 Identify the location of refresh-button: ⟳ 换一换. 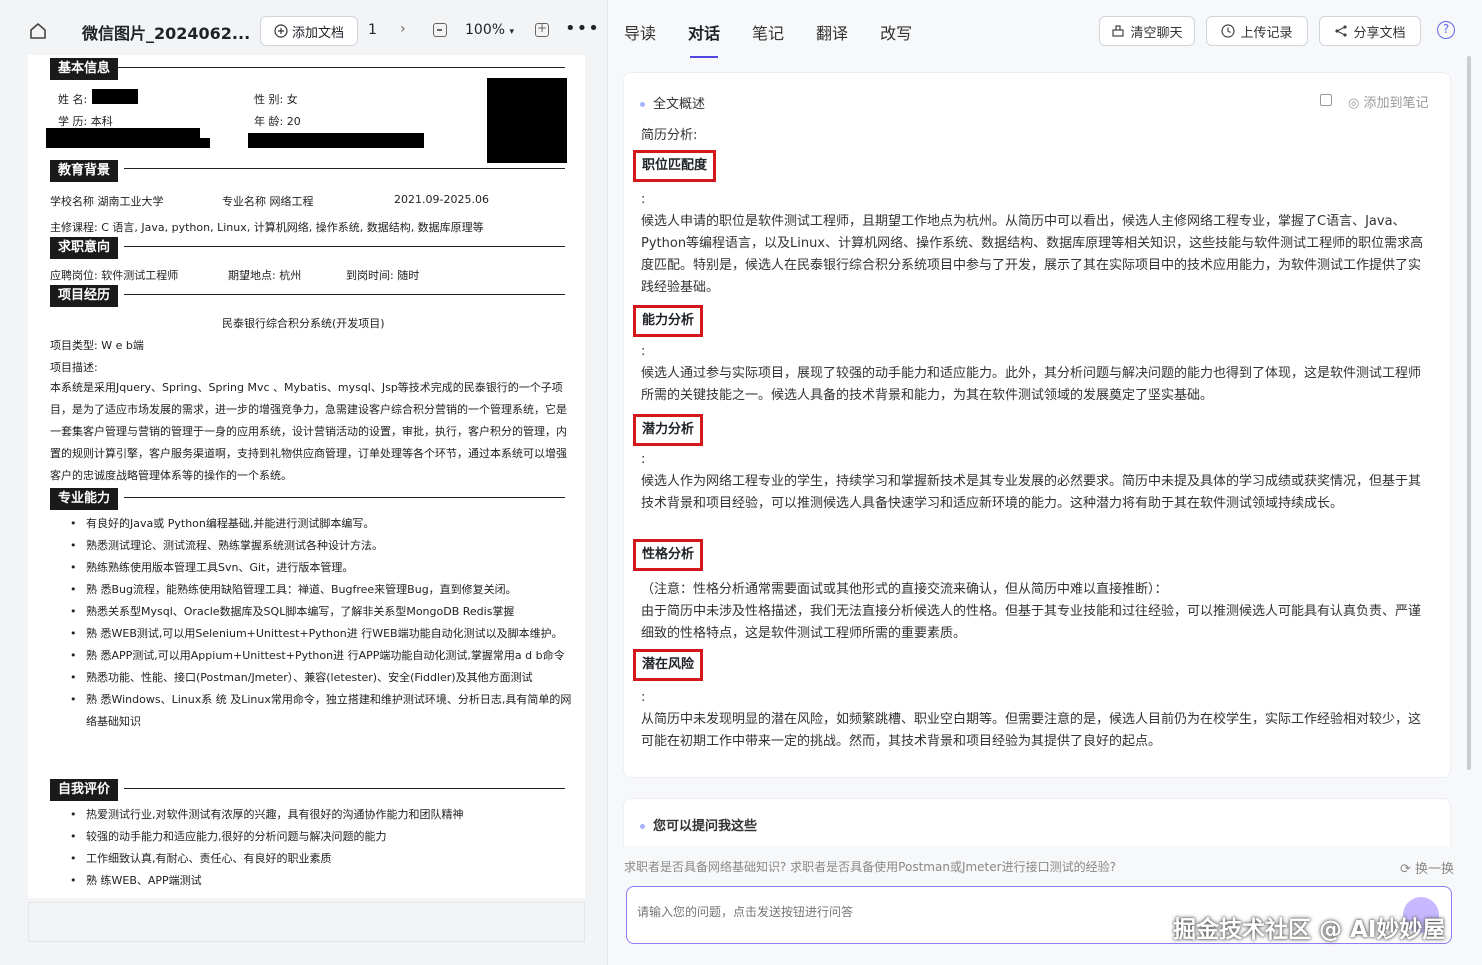
(1427, 867).